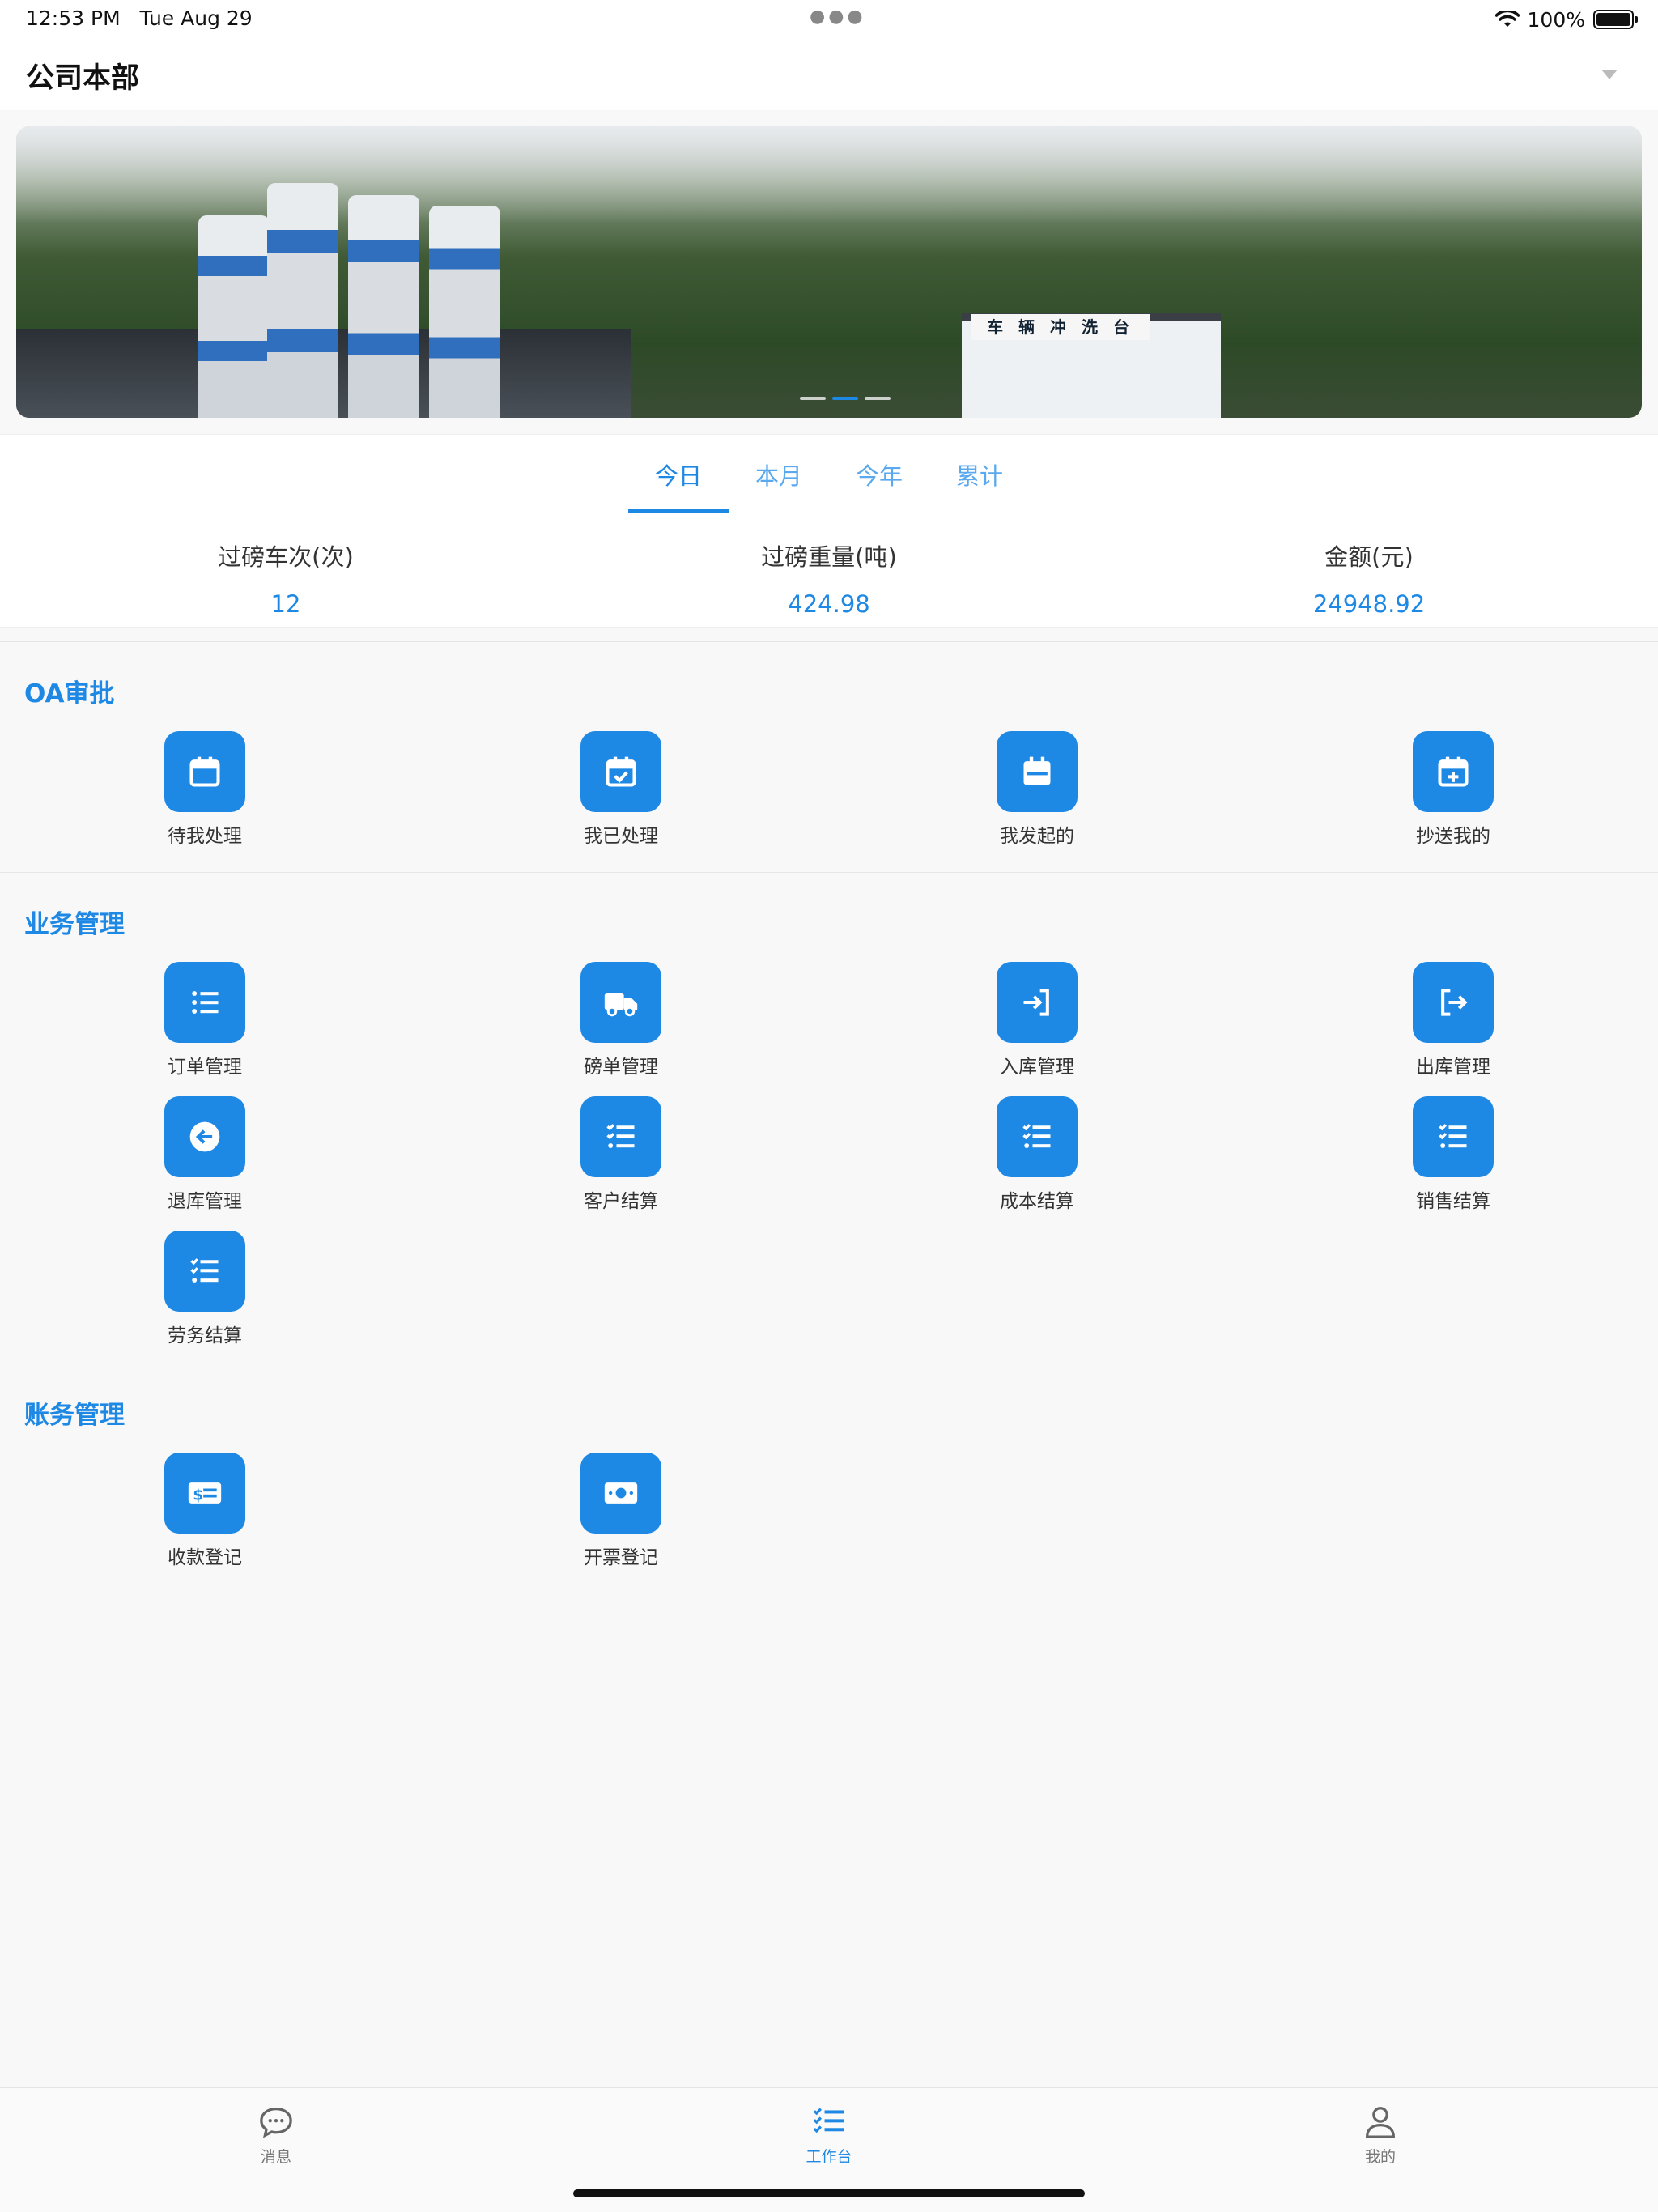 The height and width of the screenshot is (2212, 1658). Describe the element at coordinates (205, 836) in the screenshot. I see `item-label: 待我处理` at that location.